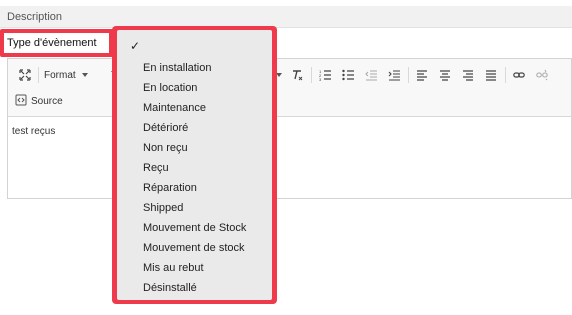 This screenshot has width=572, height=315. What do you see at coordinates (165, 128) in the screenshot?
I see `dropdown-option: Détérioré` at bounding box center [165, 128].